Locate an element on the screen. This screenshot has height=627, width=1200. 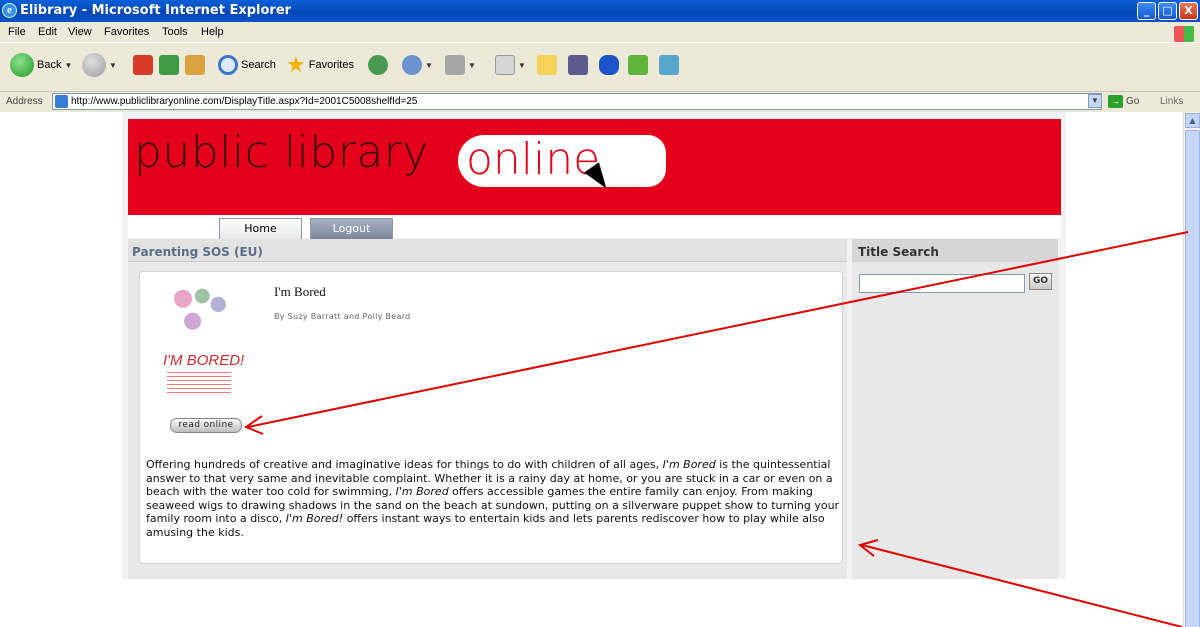
book-title: I'm Bored is located at coordinates (300, 291).